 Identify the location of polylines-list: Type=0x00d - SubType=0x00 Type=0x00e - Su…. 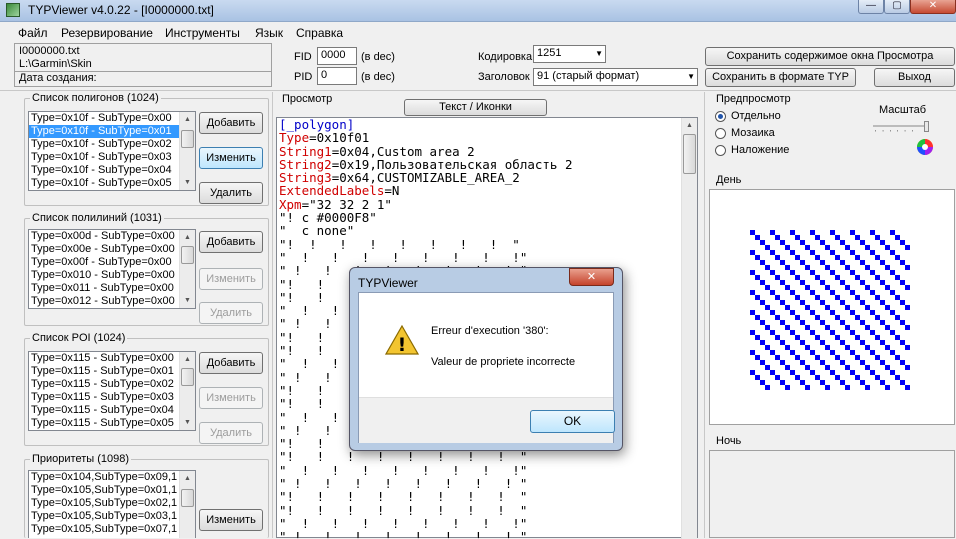
(112, 269).